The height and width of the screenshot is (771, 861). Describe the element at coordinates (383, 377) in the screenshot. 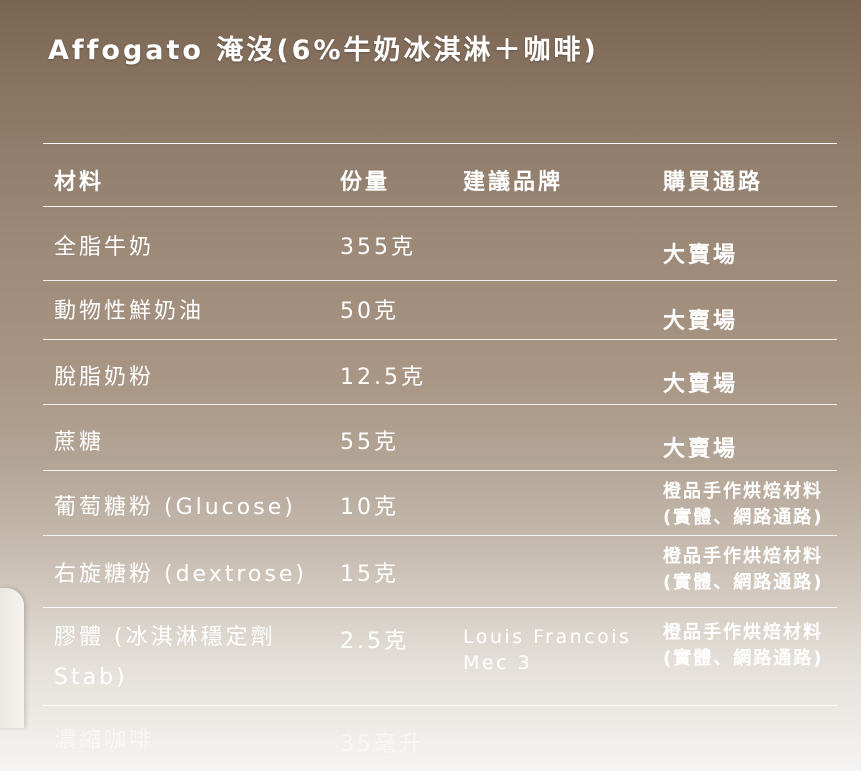

I see `amount-cell: 12.5克` at that location.